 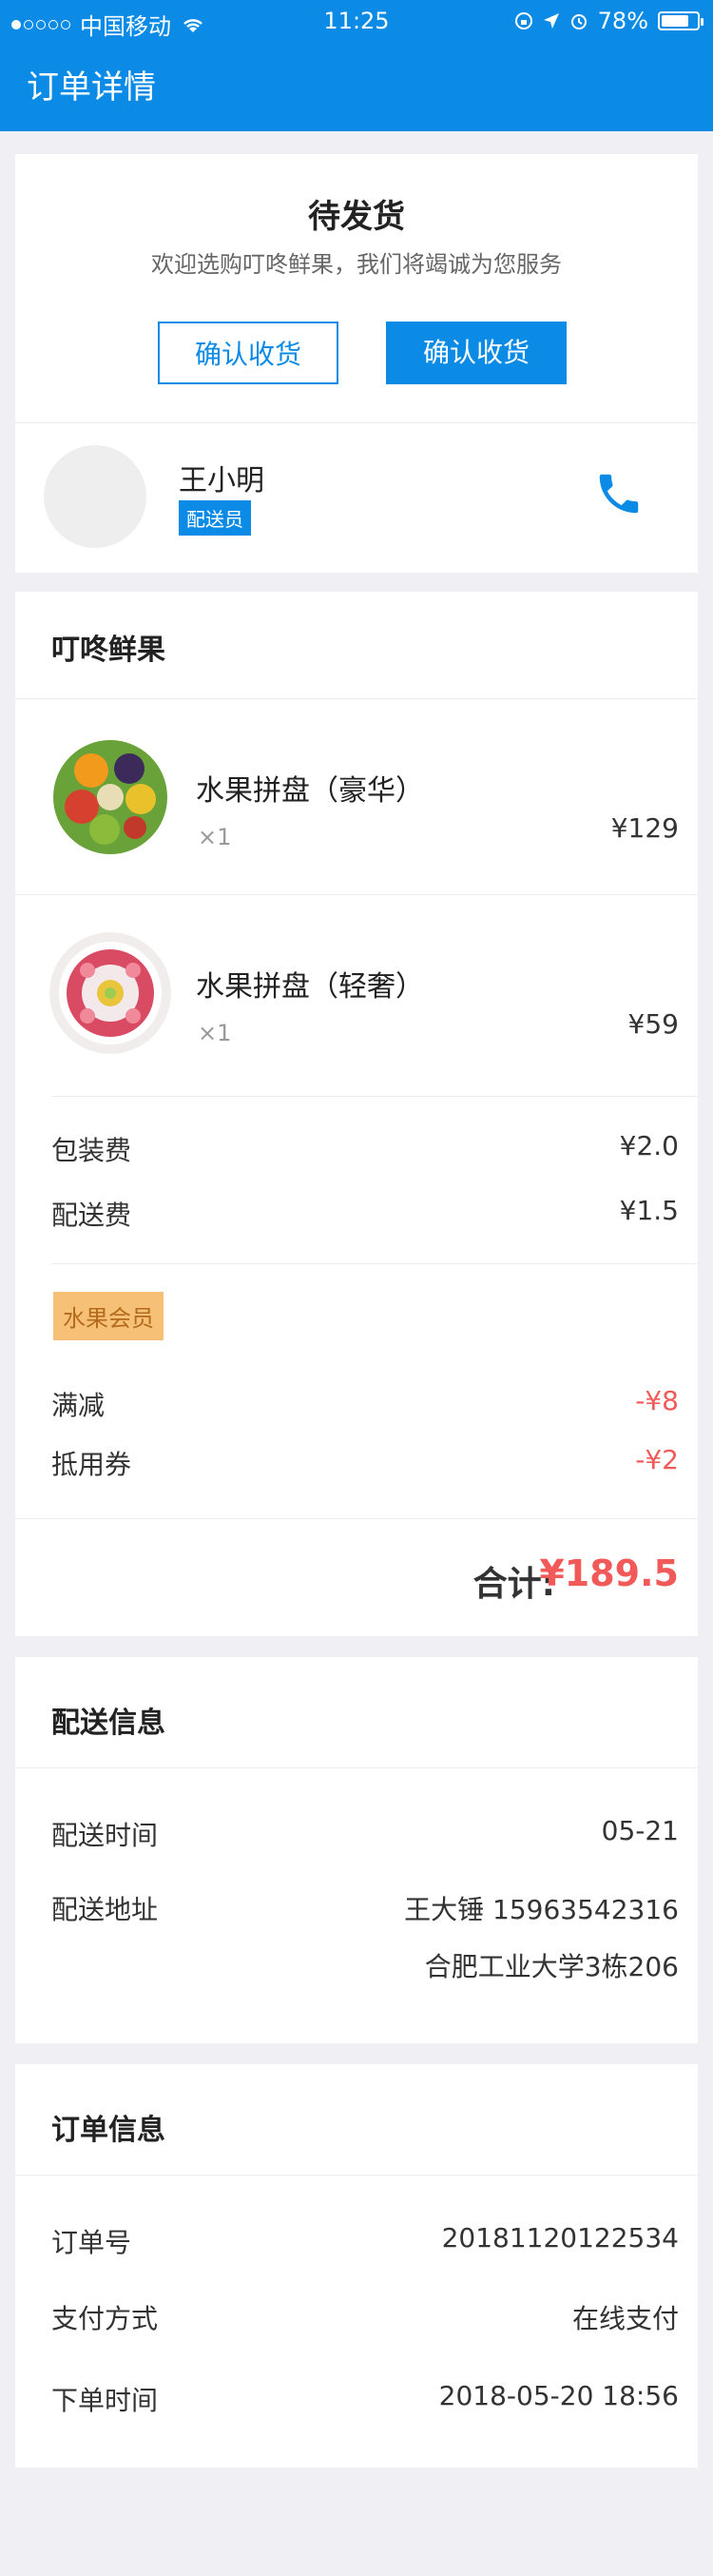 I want to click on section-title: 订单信息, so click(x=108, y=2130).